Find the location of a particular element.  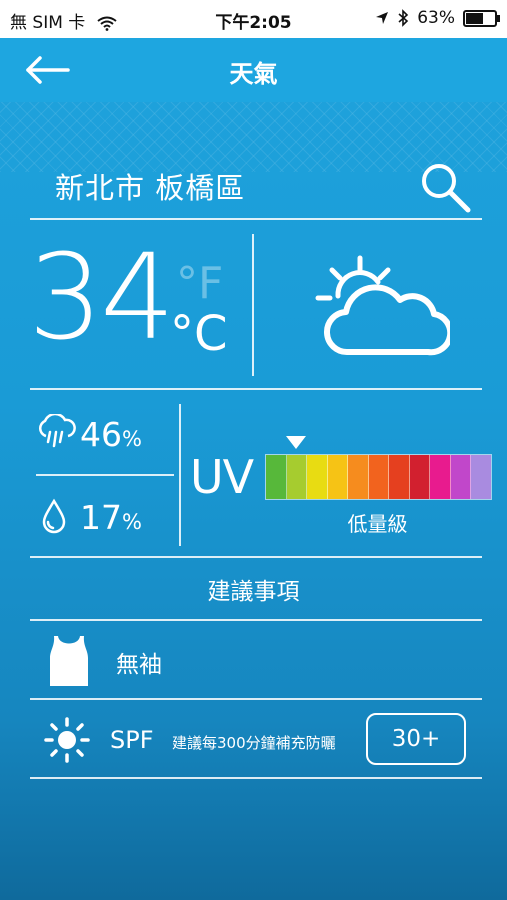

uv-scale is located at coordinates (378, 477).